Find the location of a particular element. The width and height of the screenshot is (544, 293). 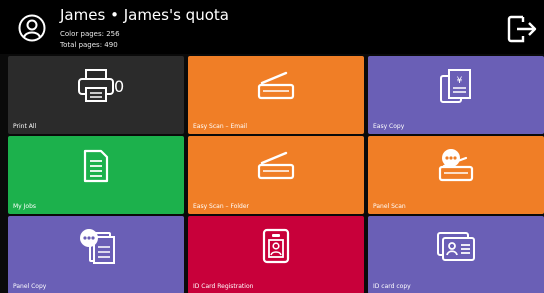

tile-label: Print All is located at coordinates (25, 126).